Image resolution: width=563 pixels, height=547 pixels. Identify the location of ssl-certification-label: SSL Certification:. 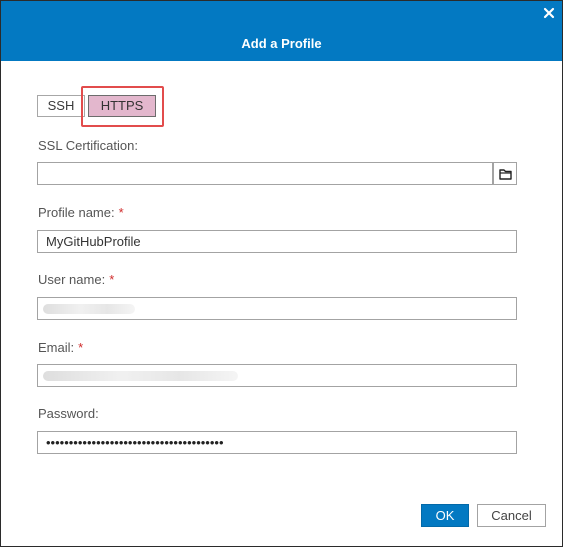
(88, 146).